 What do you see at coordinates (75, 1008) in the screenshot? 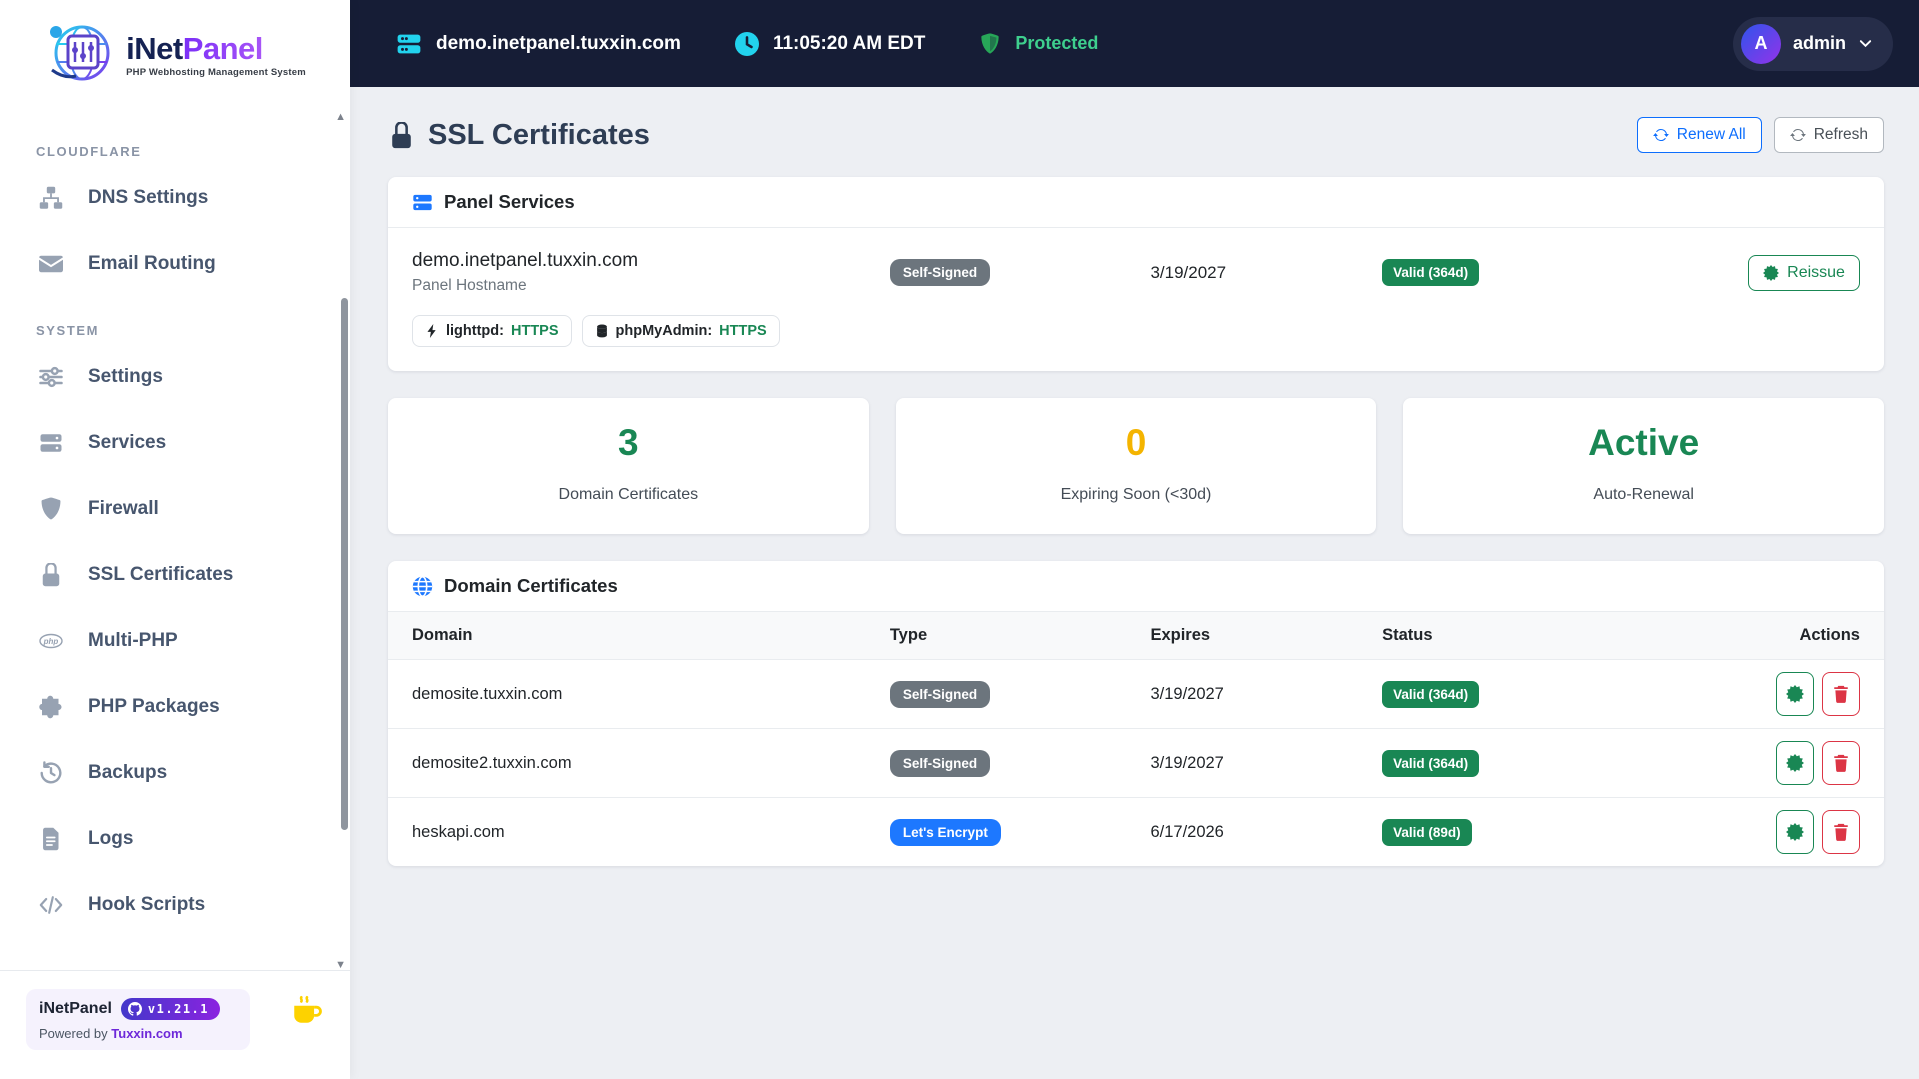
I see `footer-app-name: iNetPanel` at bounding box center [75, 1008].